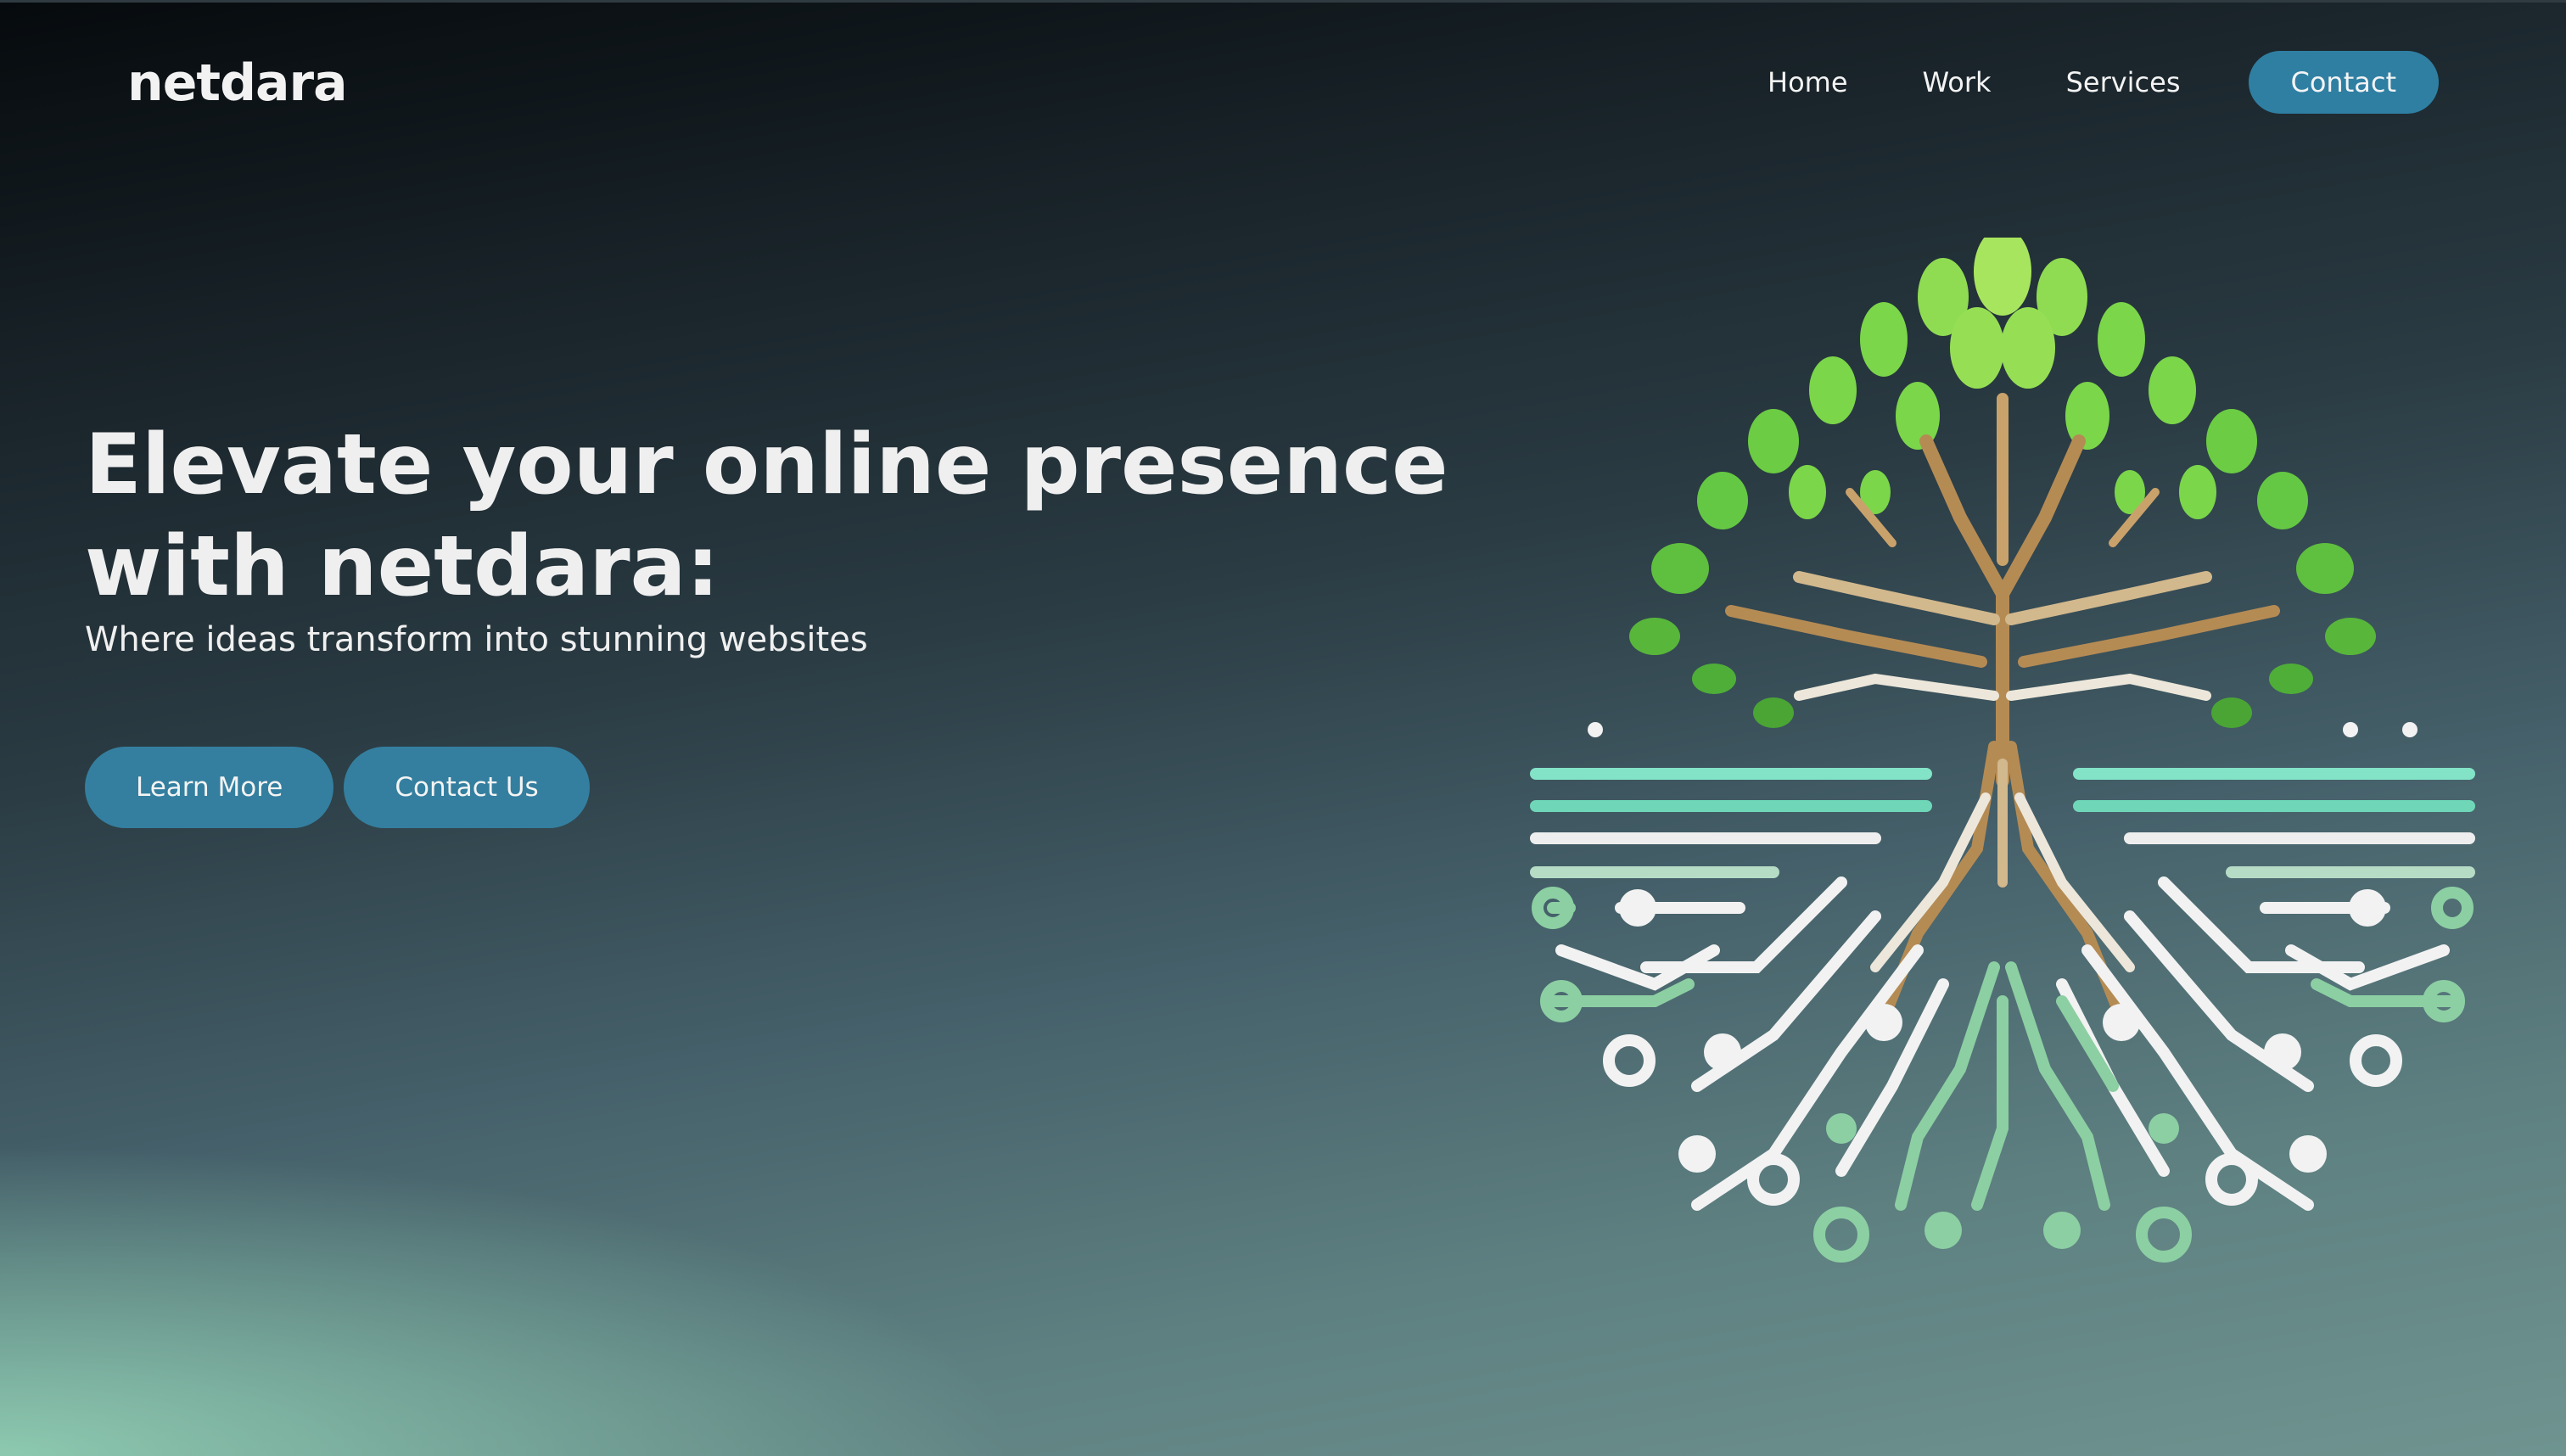  I want to click on hero-actions: Learn More Contact Us, so click(337, 787).